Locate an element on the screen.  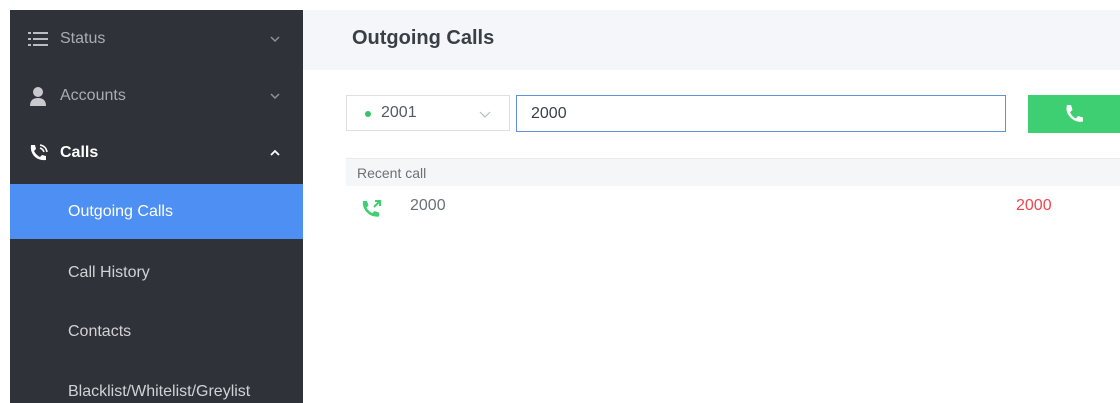
dial-number-input is located at coordinates (761, 113).